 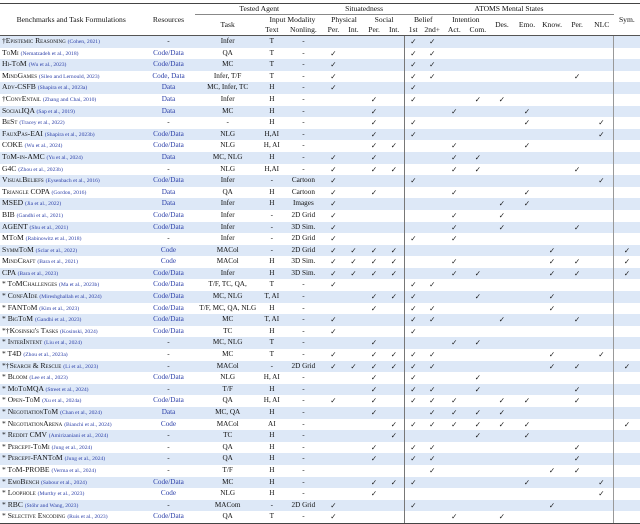 I want to click on benchmark-cell: ToMi (Nematzadeh et al., 2018), so click(x=71, y=54).